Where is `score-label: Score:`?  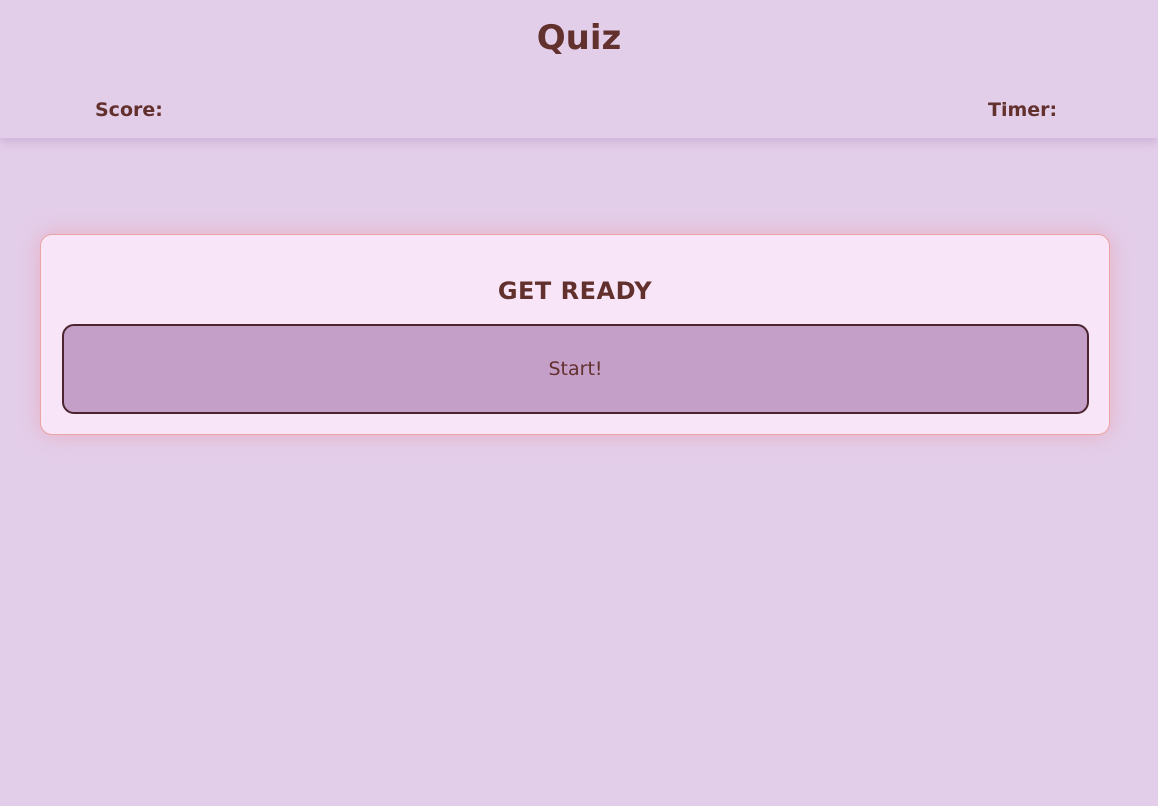
score-label: Score: is located at coordinates (129, 110).